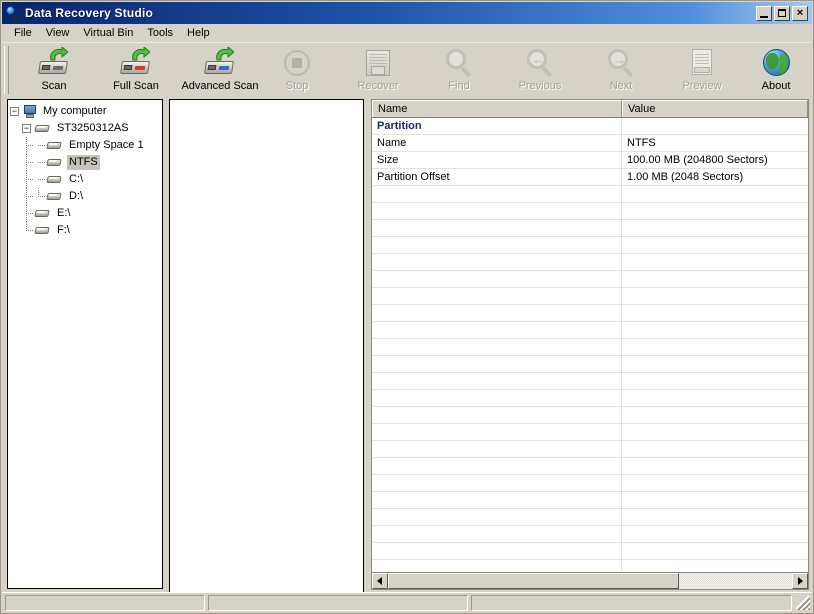  I want to click on tree-connector, so click(40, 179).